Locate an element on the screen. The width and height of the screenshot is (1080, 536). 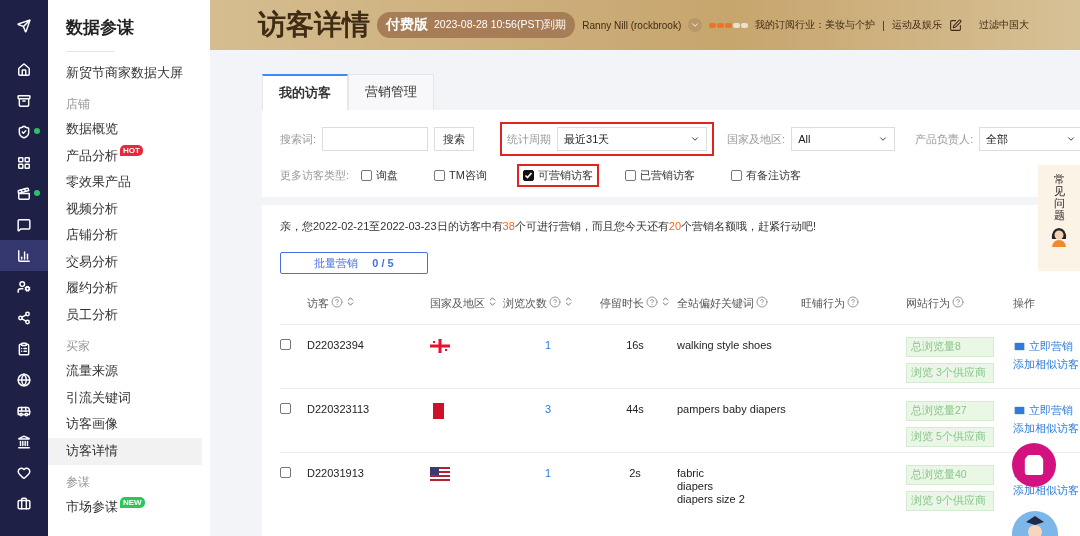
filter-label: 统计周期 is located at coordinates (529, 139).